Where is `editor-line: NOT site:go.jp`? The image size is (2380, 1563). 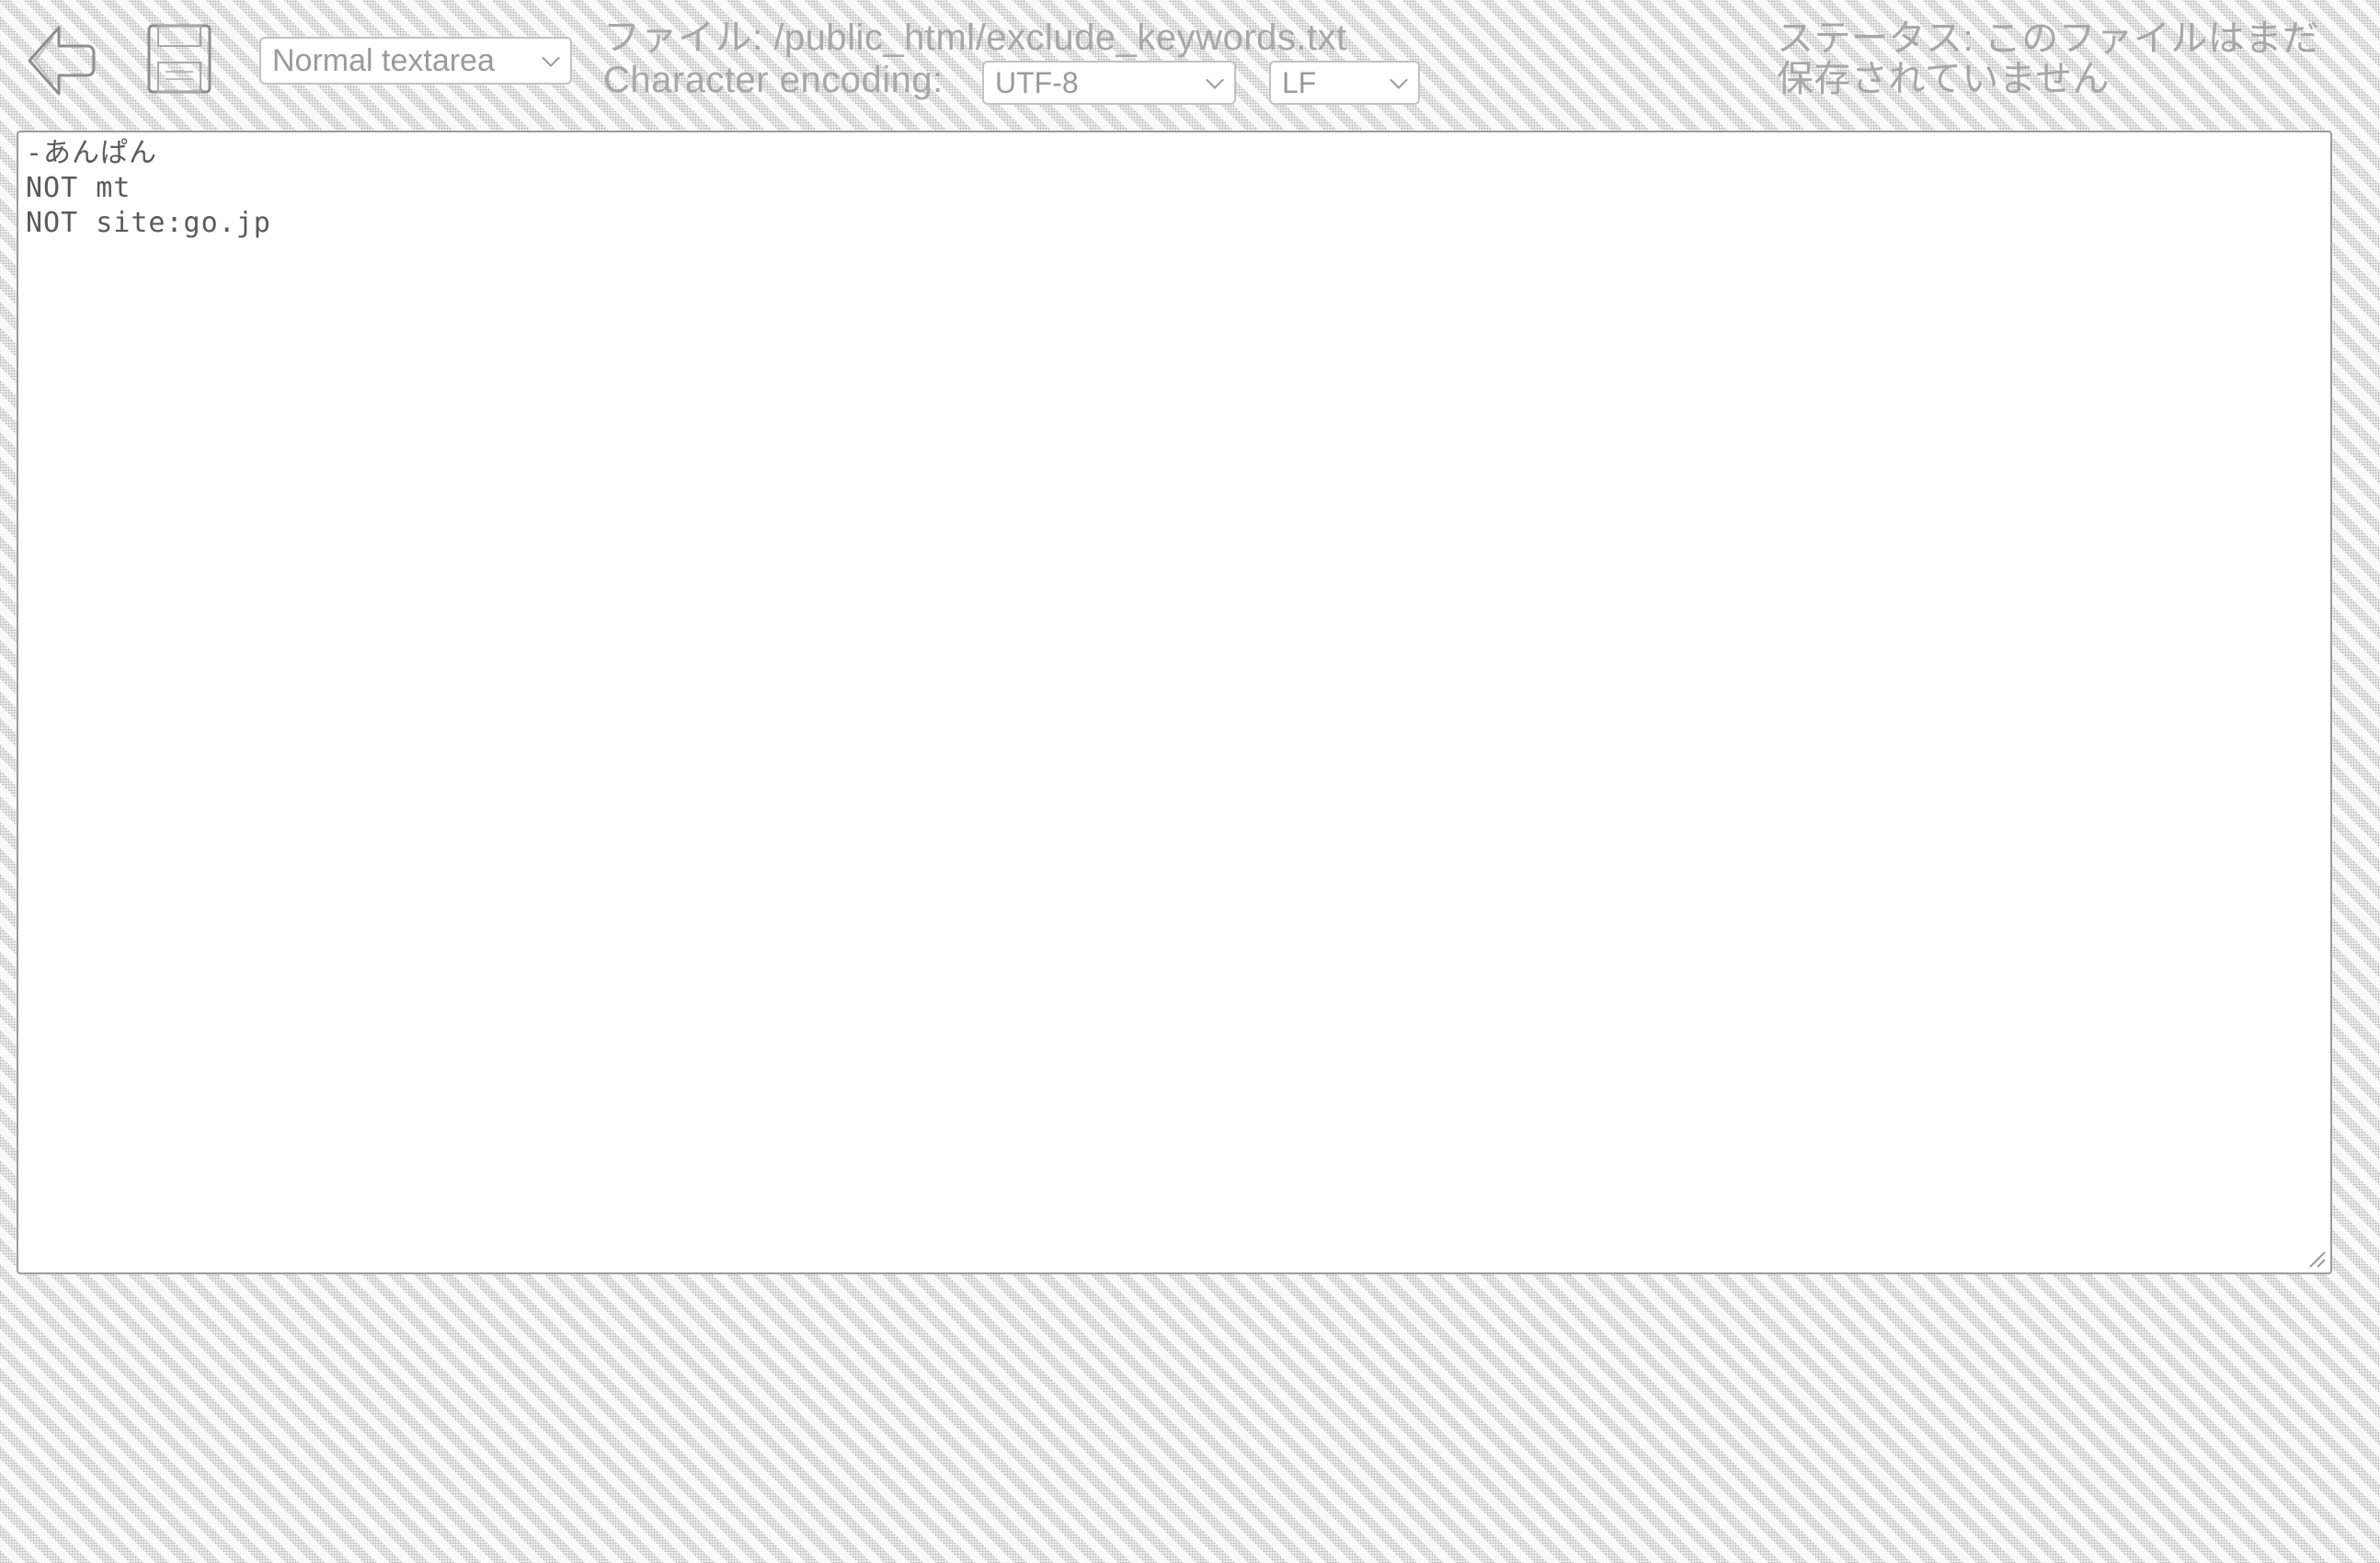
editor-line: NOT site:go.jp is located at coordinates (148, 223).